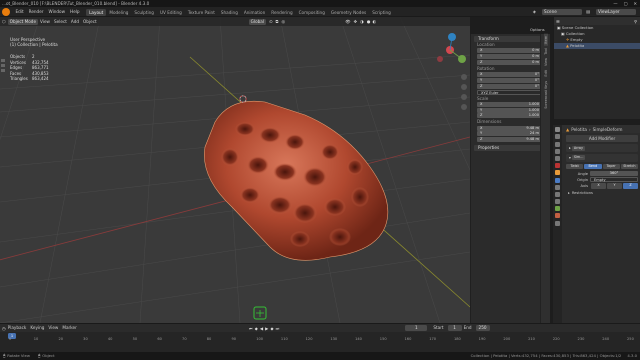 The height and width of the screenshot is (360, 640). What do you see at coordinates (3, 70) in the screenshot?
I see `tool-rotate-icon` at bounding box center [3, 70].